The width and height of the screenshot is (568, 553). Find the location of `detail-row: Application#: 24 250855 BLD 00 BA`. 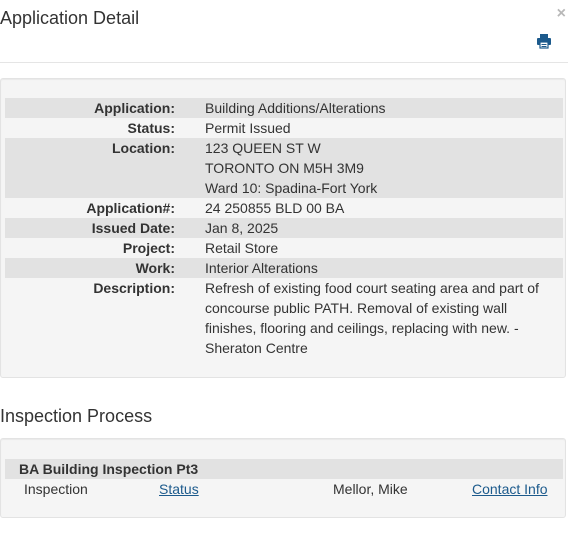

detail-row: Application#: 24 250855 BLD 00 BA is located at coordinates (284, 208).